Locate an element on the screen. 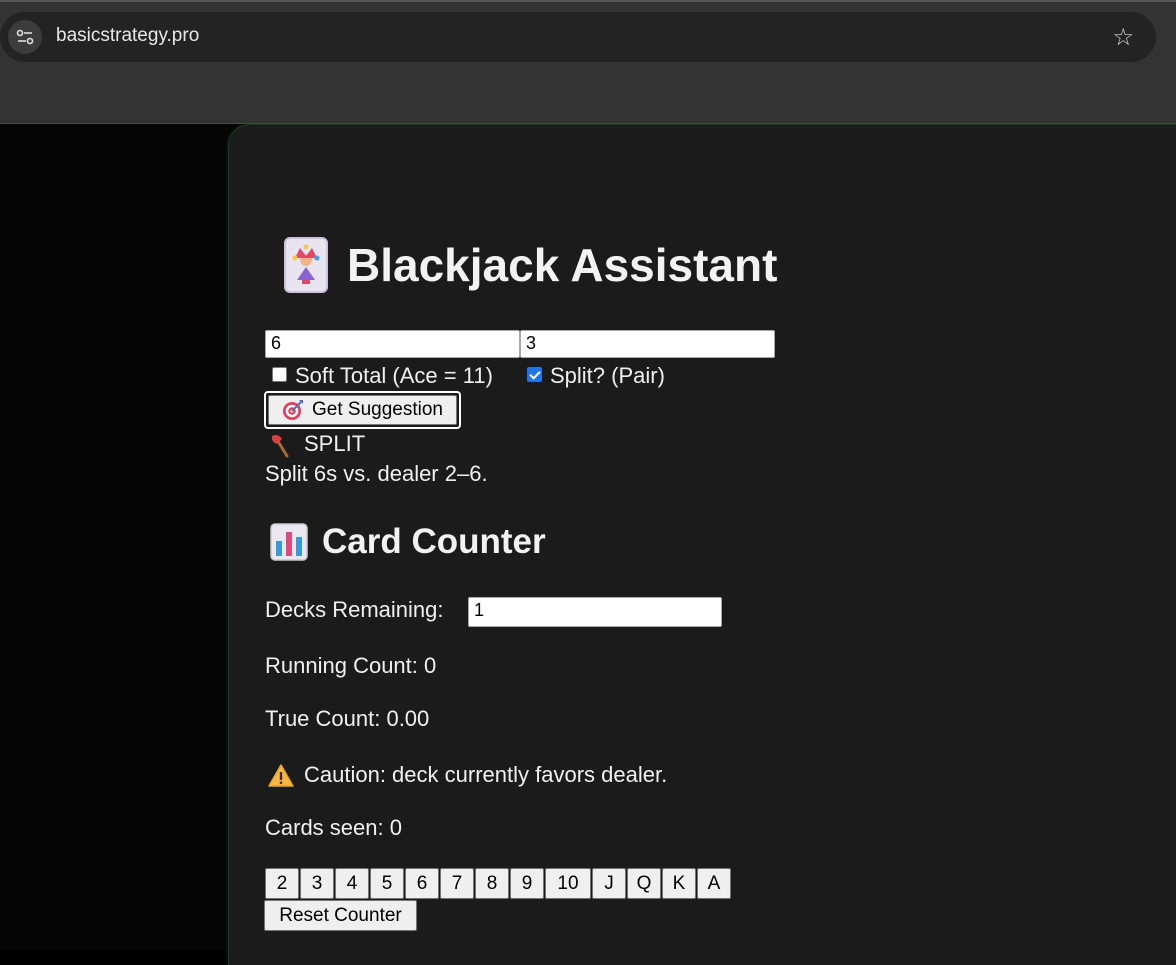  reset-counter-button: Reset Counter is located at coordinates (340, 915).